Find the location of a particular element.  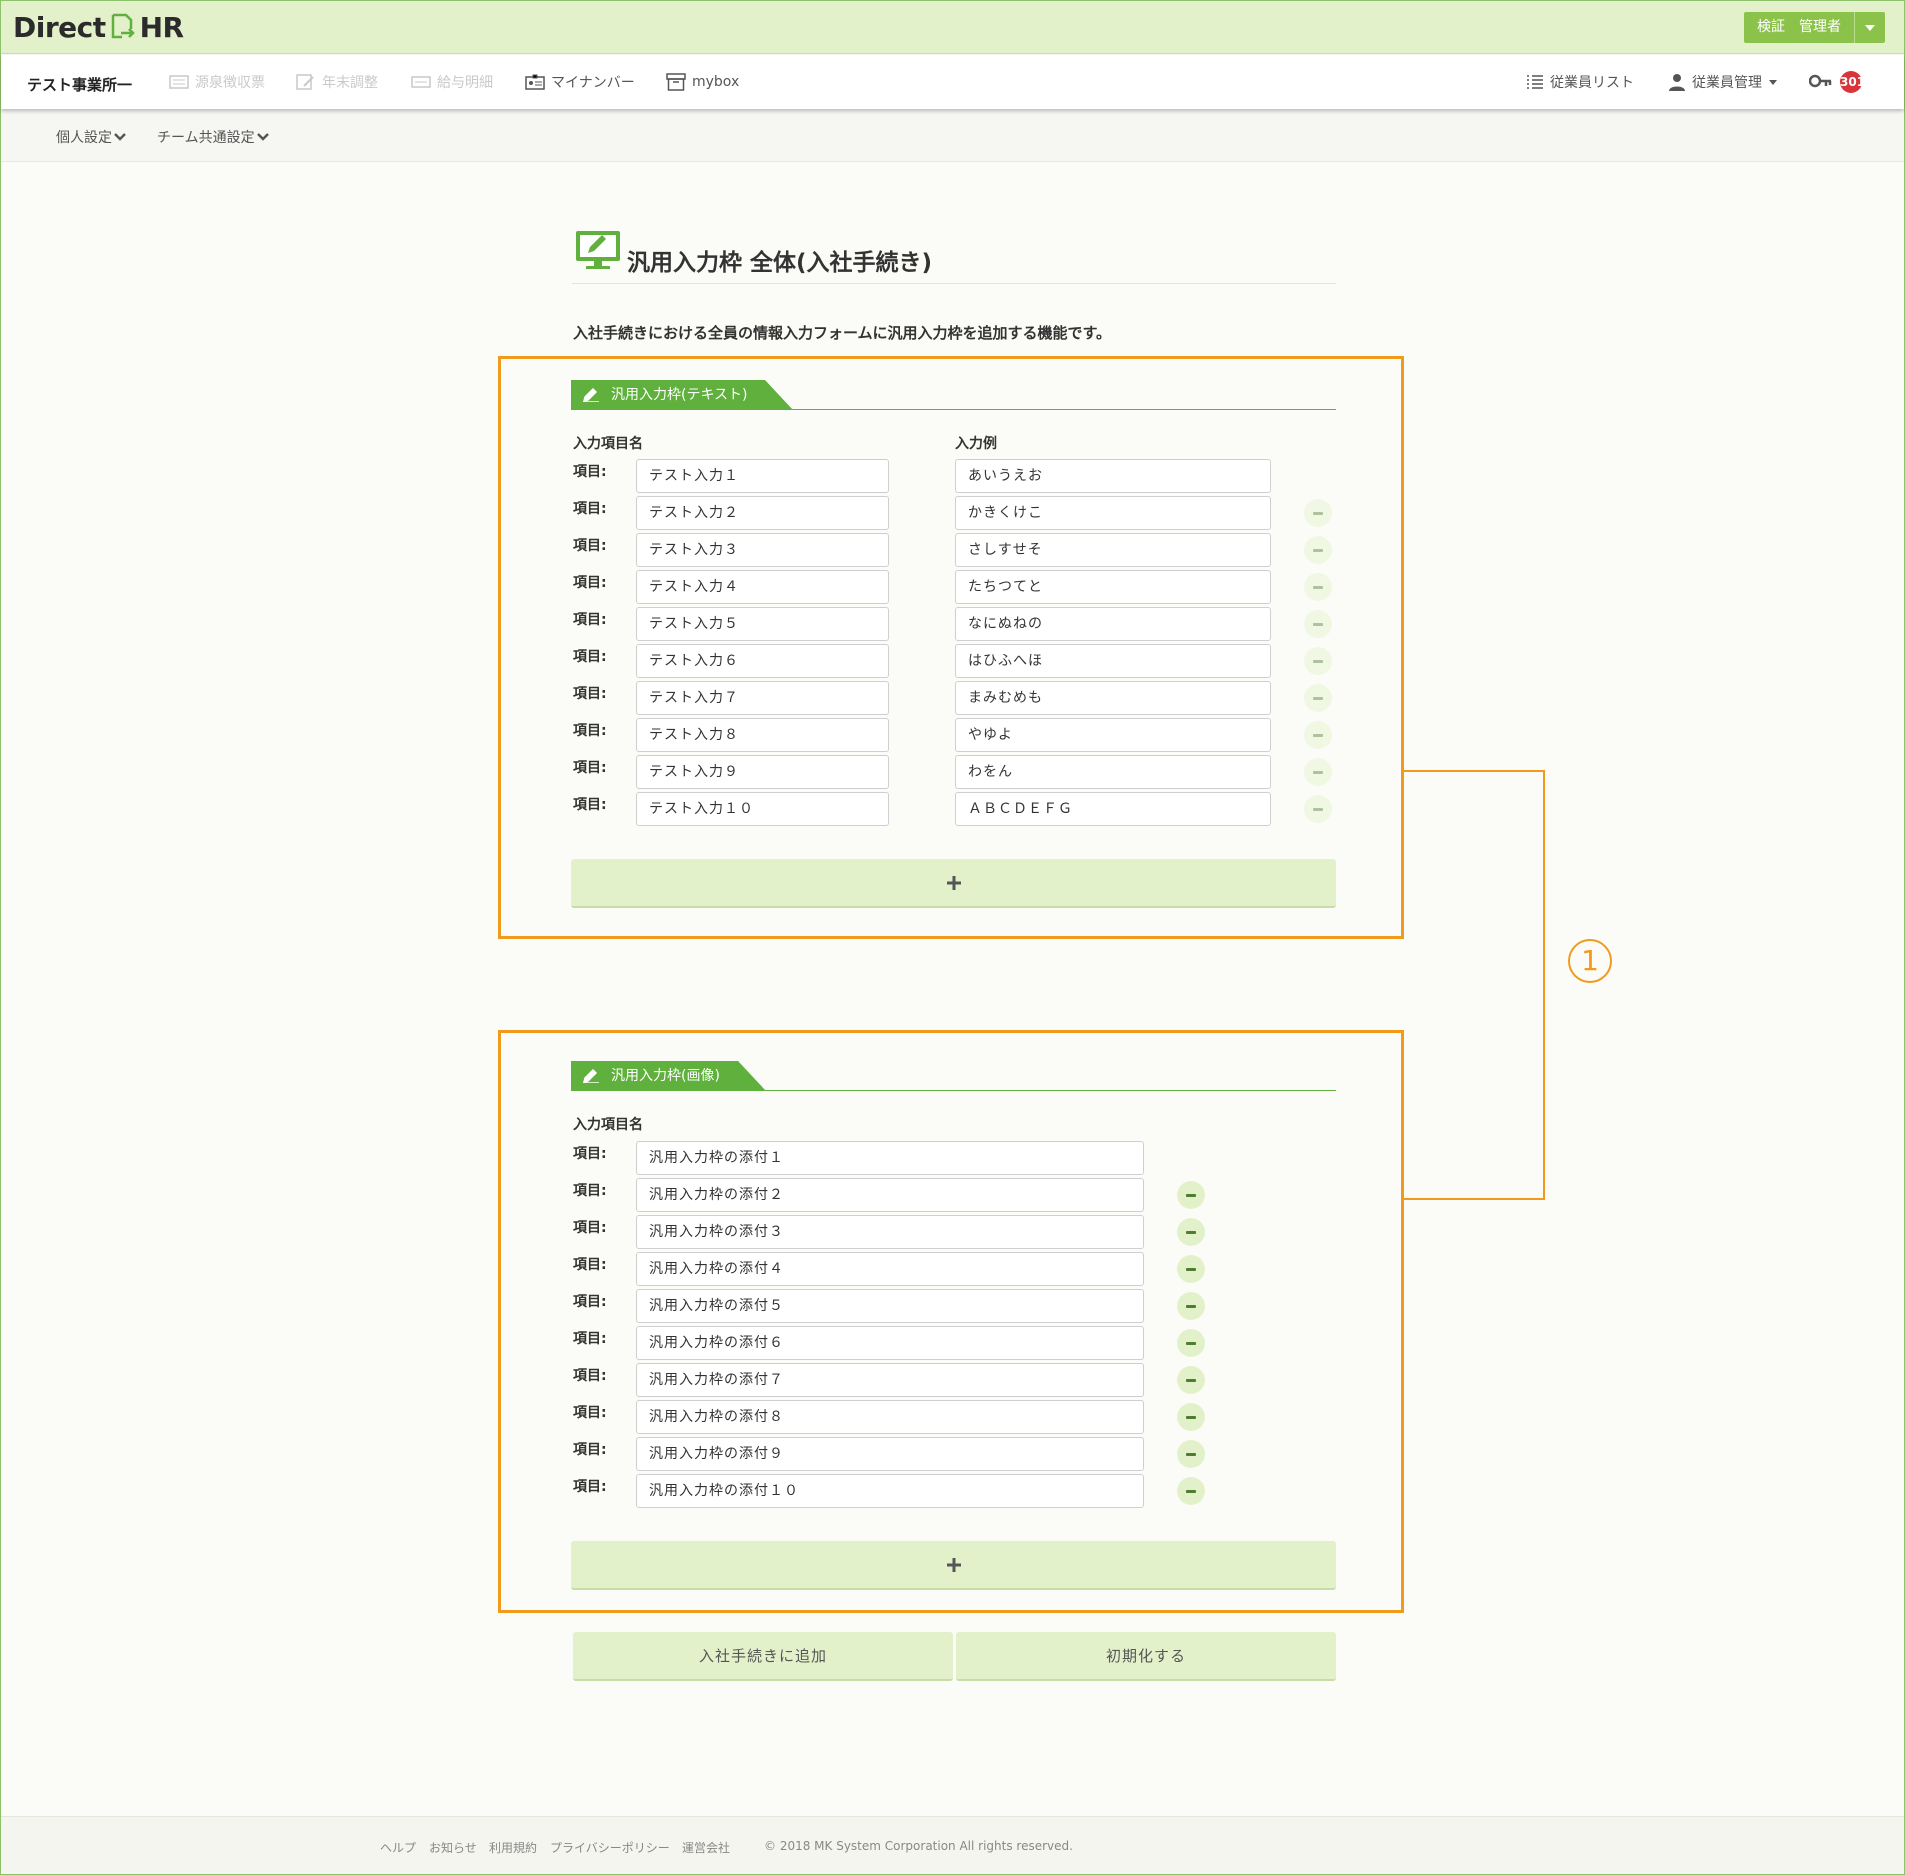

nav-label: mybox is located at coordinates (716, 82).